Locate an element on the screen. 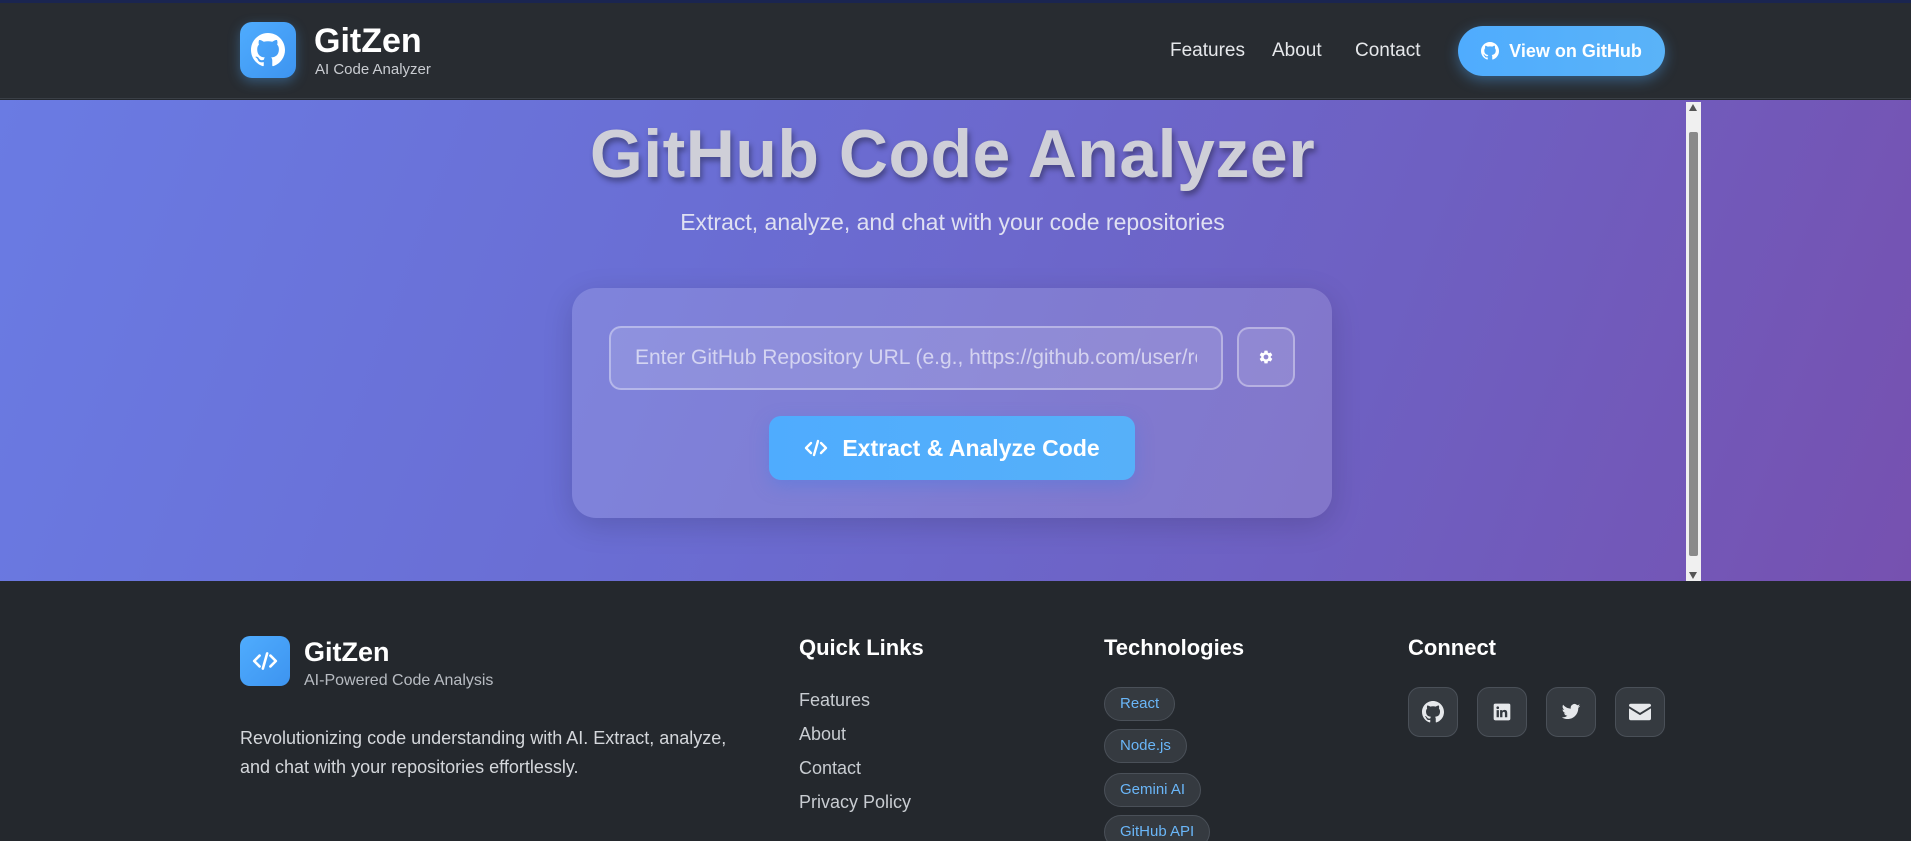 The image size is (1911, 841). linkedin-icon is located at coordinates (1502, 712).